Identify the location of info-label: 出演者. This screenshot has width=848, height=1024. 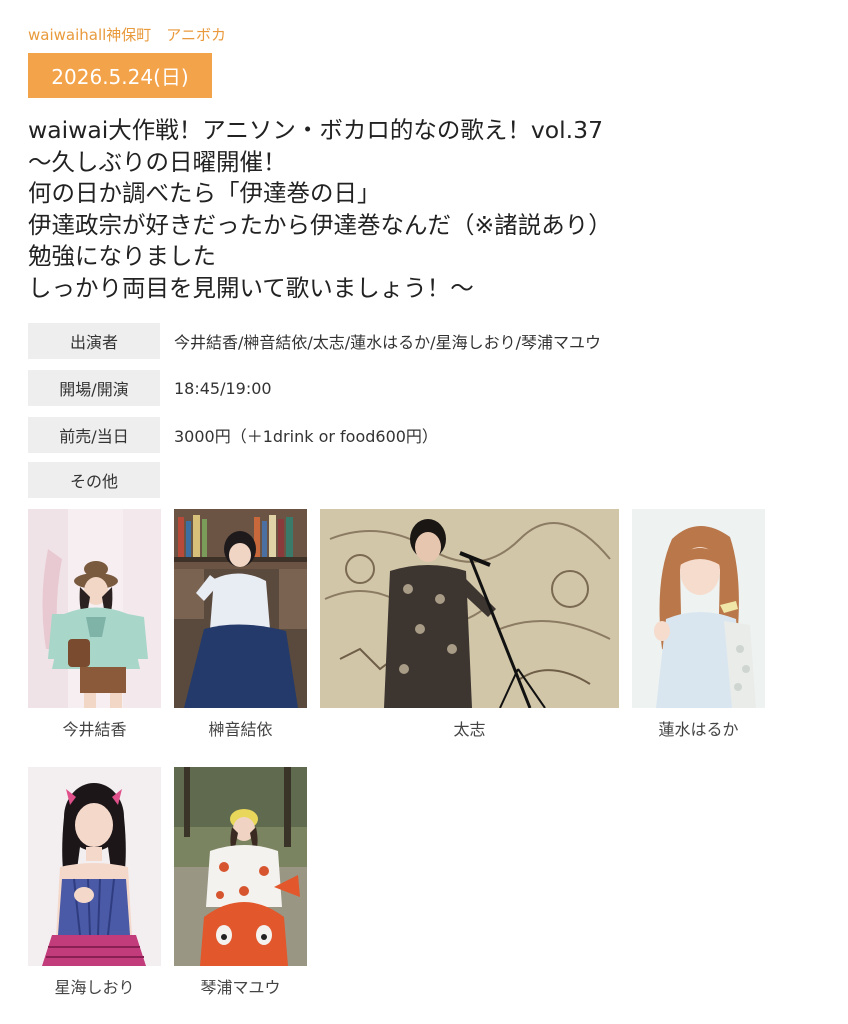
(94, 341).